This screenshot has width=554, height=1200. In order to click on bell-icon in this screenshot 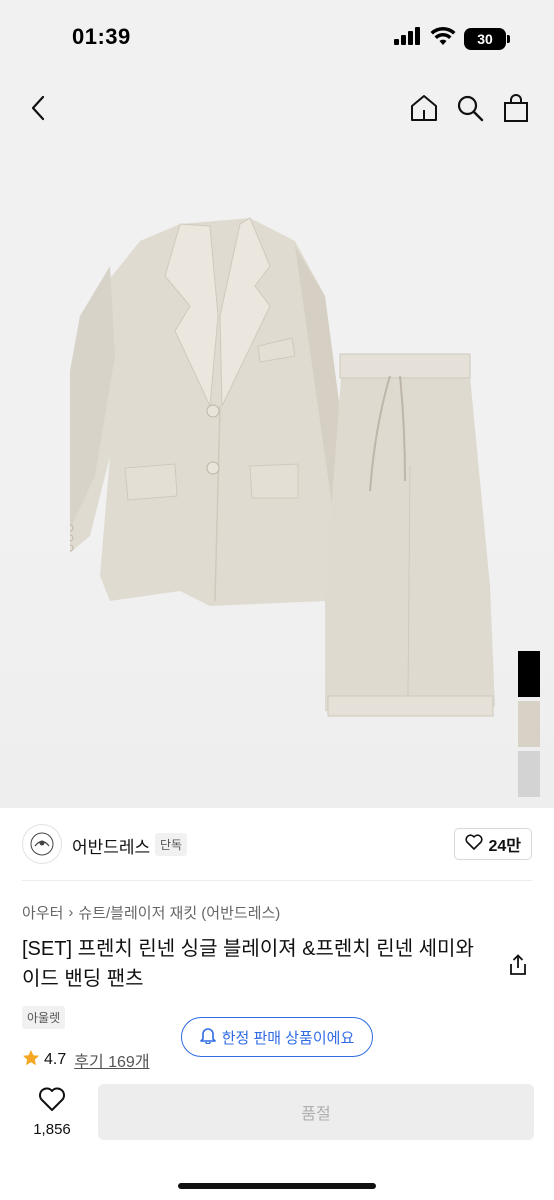, I will do `click(207, 1037)`.